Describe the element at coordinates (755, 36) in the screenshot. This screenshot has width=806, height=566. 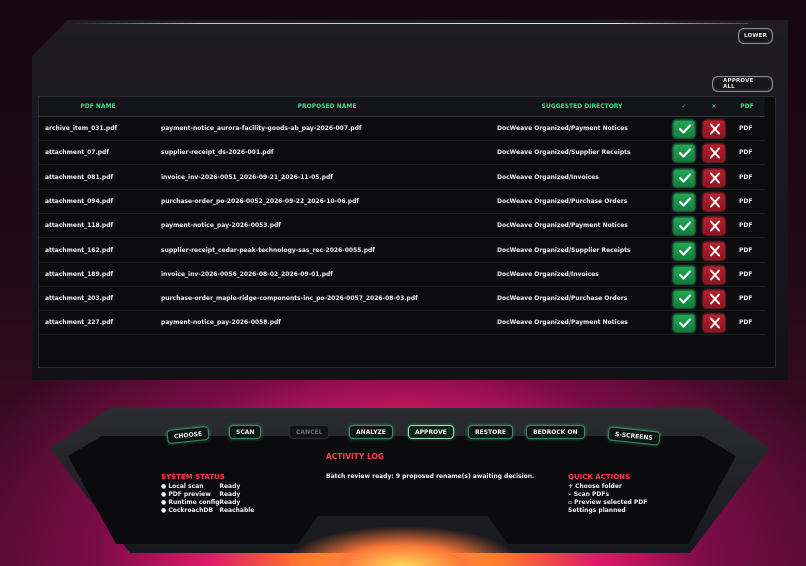
I see `lower-button: LOWER` at that location.